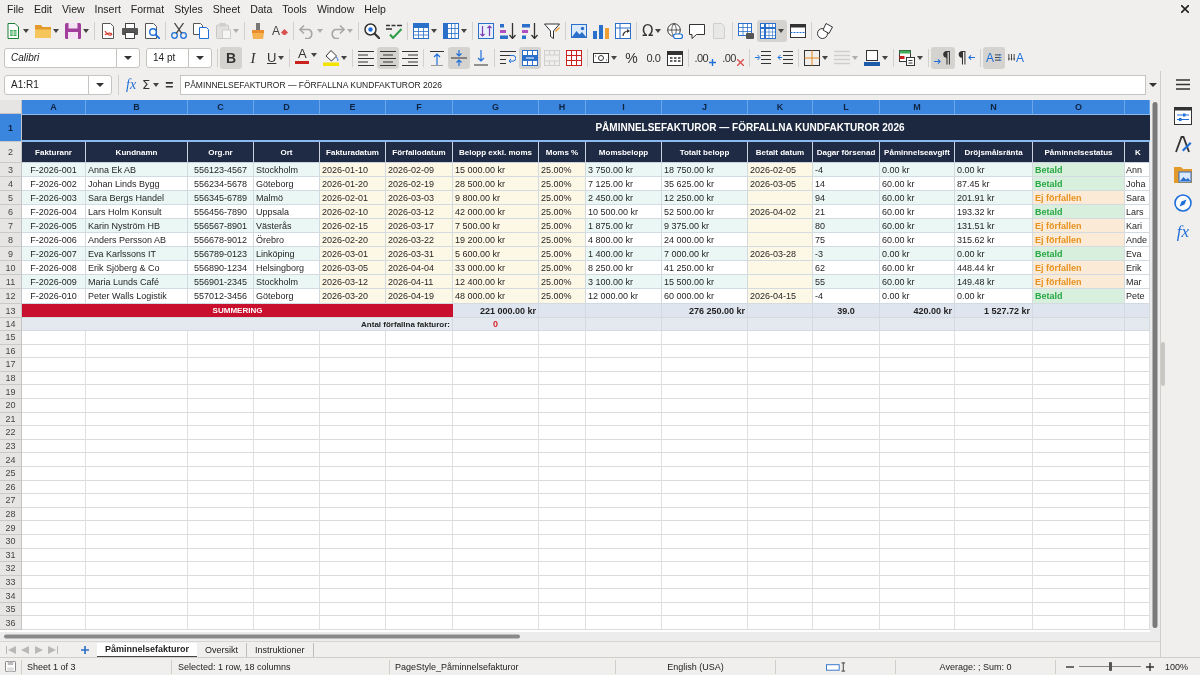 The width and height of the screenshot is (1200, 675). I want to click on name-box: A1:R1, so click(58, 84).